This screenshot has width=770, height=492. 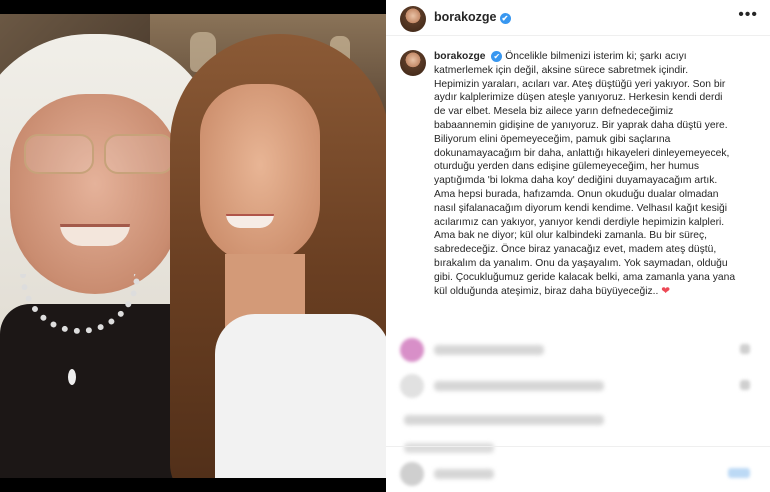 I want to click on username-link: borakozge ✔, so click(x=472, y=17).